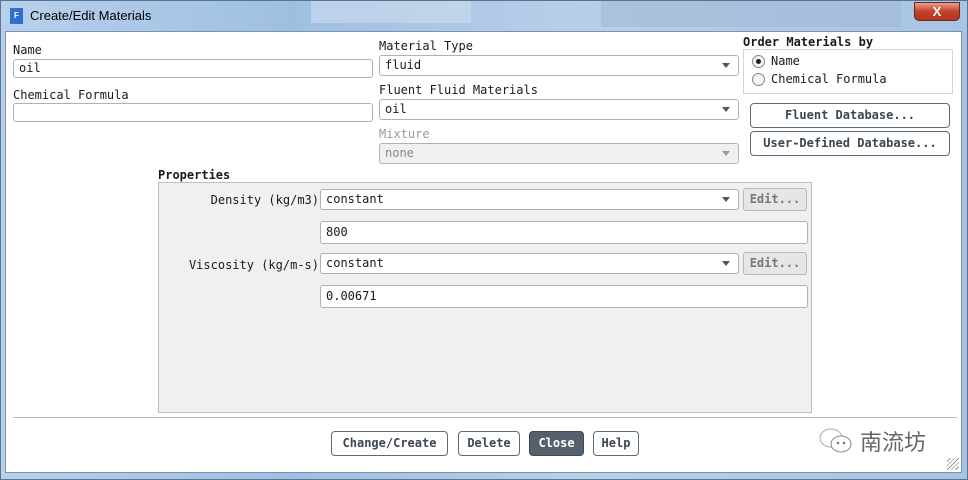 Image resolution: width=968 pixels, height=480 pixels. What do you see at coordinates (485, 417) in the screenshot?
I see `divider` at bounding box center [485, 417].